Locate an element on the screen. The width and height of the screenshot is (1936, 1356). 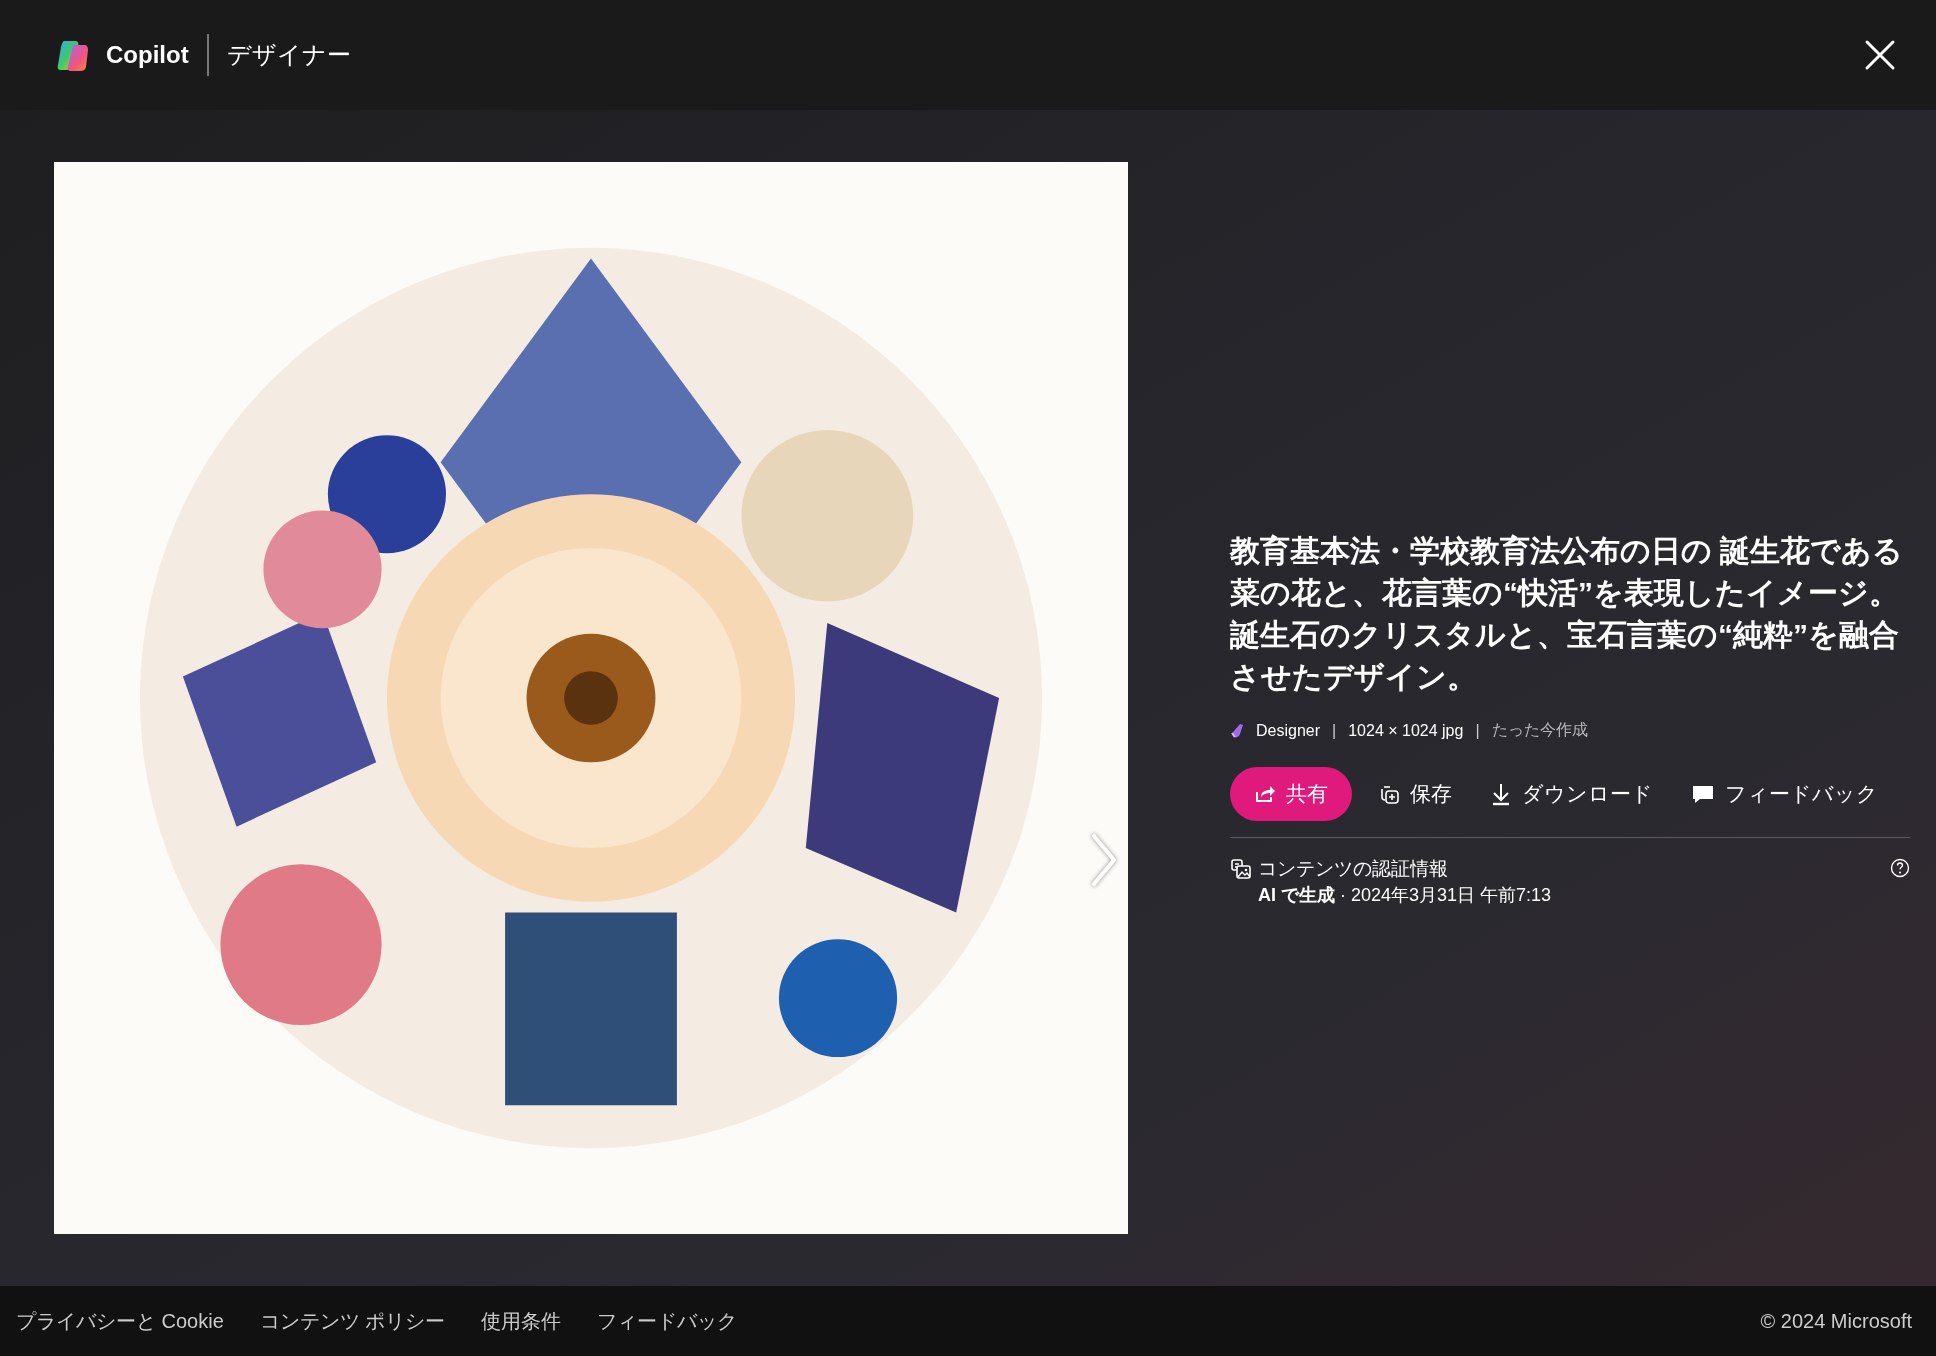
credential-icon is located at coordinates (1241, 869).